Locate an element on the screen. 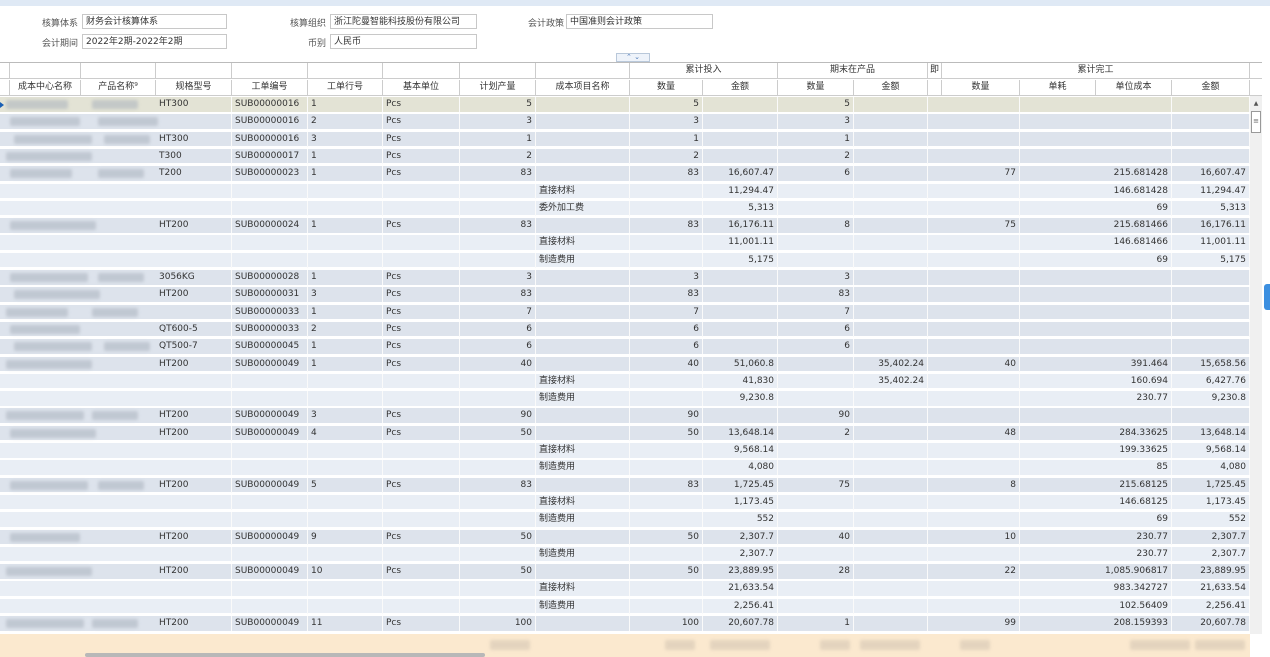 This screenshot has height=657, width=1270. horizontal-scrollbar is located at coordinates (285, 655).